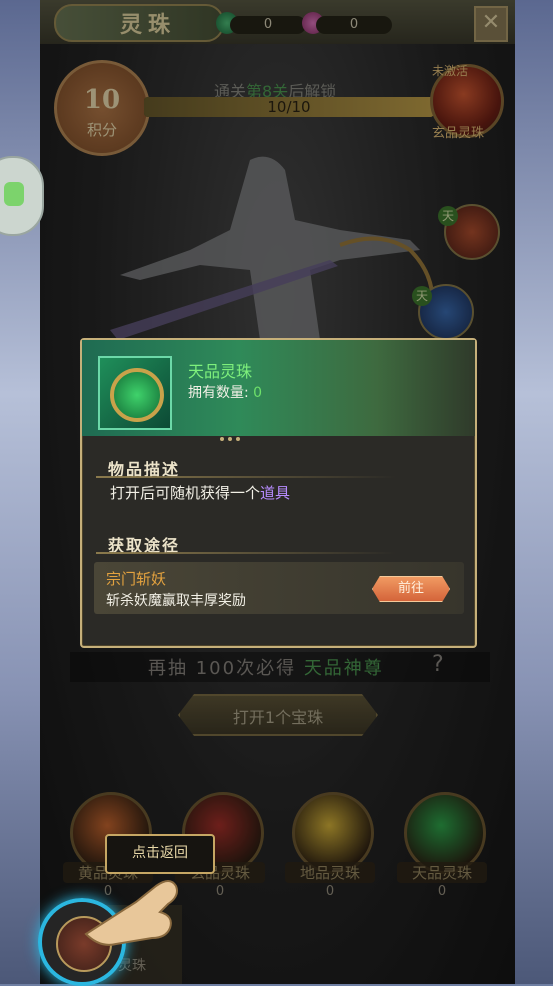 The image size is (553, 986). I want to click on source-divider, so click(246, 553).